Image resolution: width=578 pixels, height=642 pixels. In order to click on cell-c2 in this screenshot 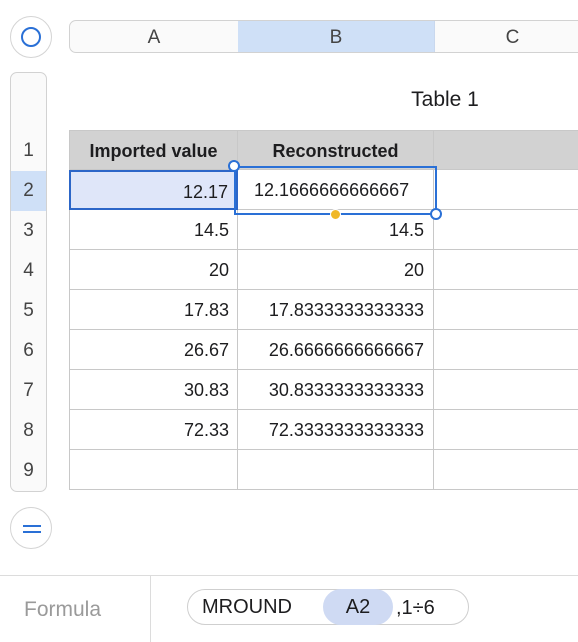, I will do `click(506, 190)`.